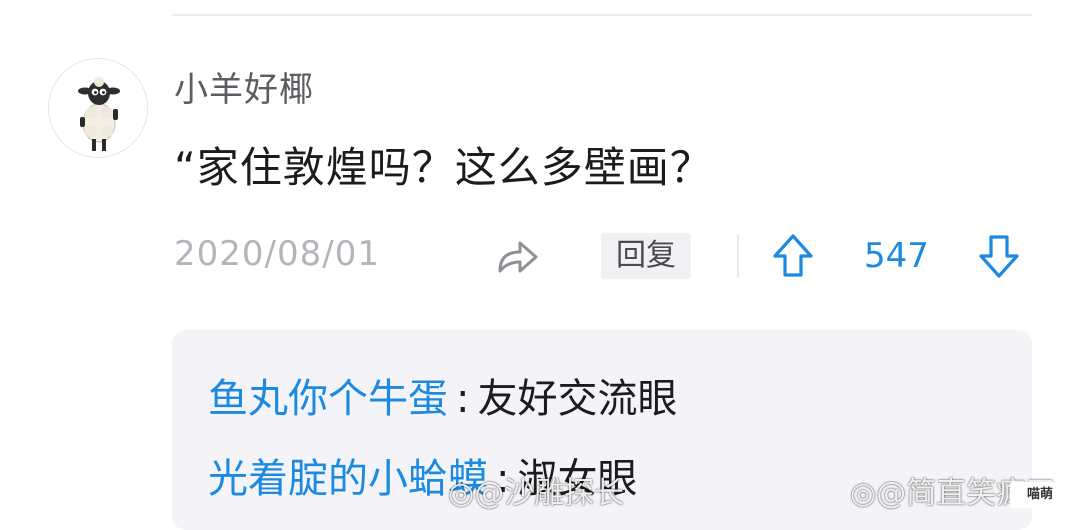 The image size is (1080, 530). I want to click on reply-author: 鱼丸你个牛蛋, so click(328, 399).